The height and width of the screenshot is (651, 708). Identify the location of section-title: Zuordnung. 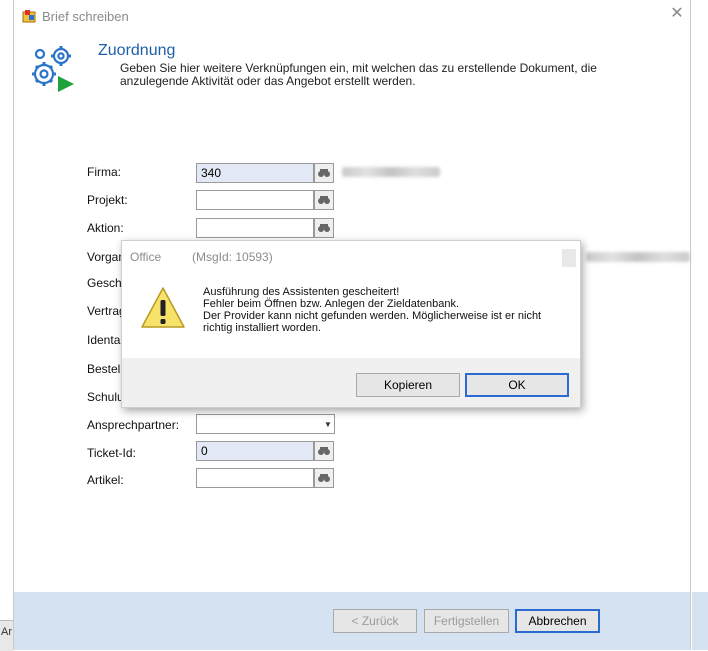
(137, 50).